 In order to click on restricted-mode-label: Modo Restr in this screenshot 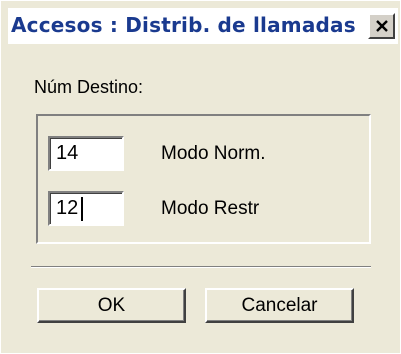, I will do `click(210, 208)`.